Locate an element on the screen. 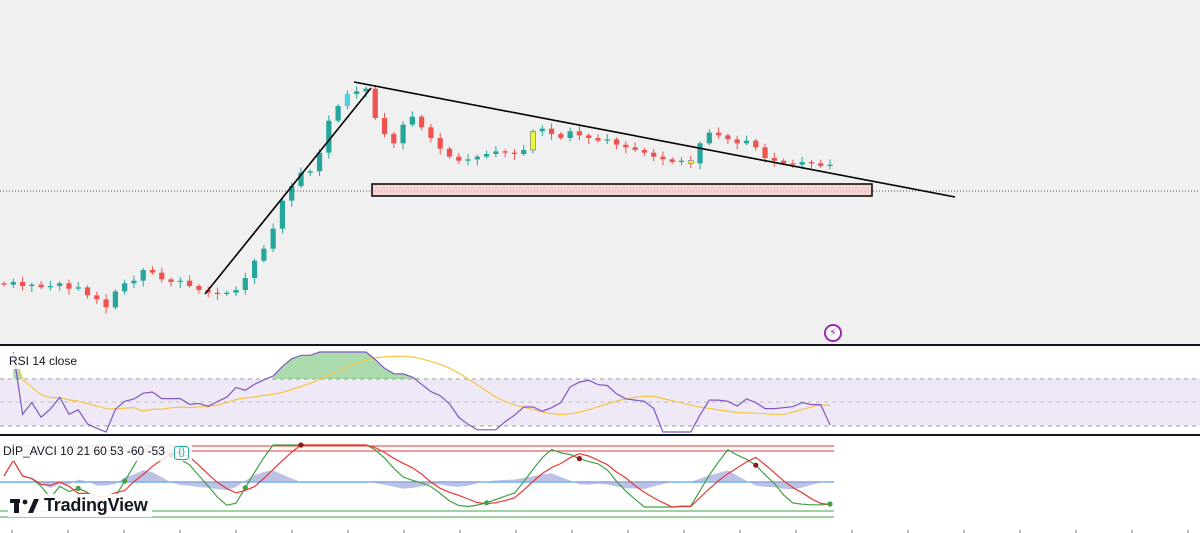 The image size is (1200, 533). dip-pane-title: DİP_AVCI 10 21 60 53 -60 -53 {} is located at coordinates (96, 452).